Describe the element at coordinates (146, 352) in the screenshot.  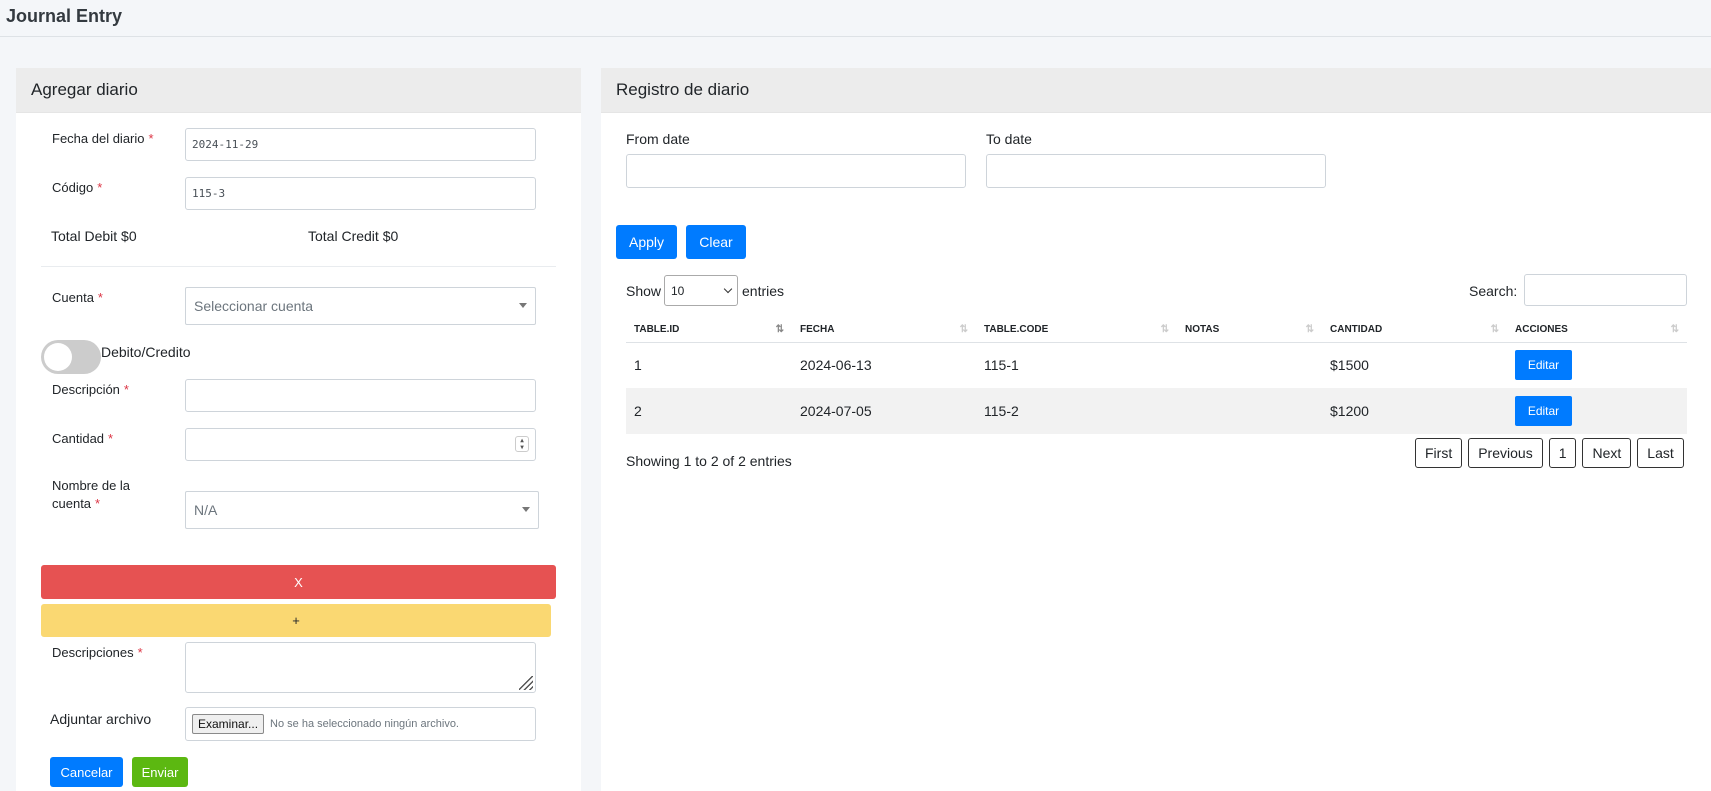
I see `toggle-label: Debito/Credito` at that location.